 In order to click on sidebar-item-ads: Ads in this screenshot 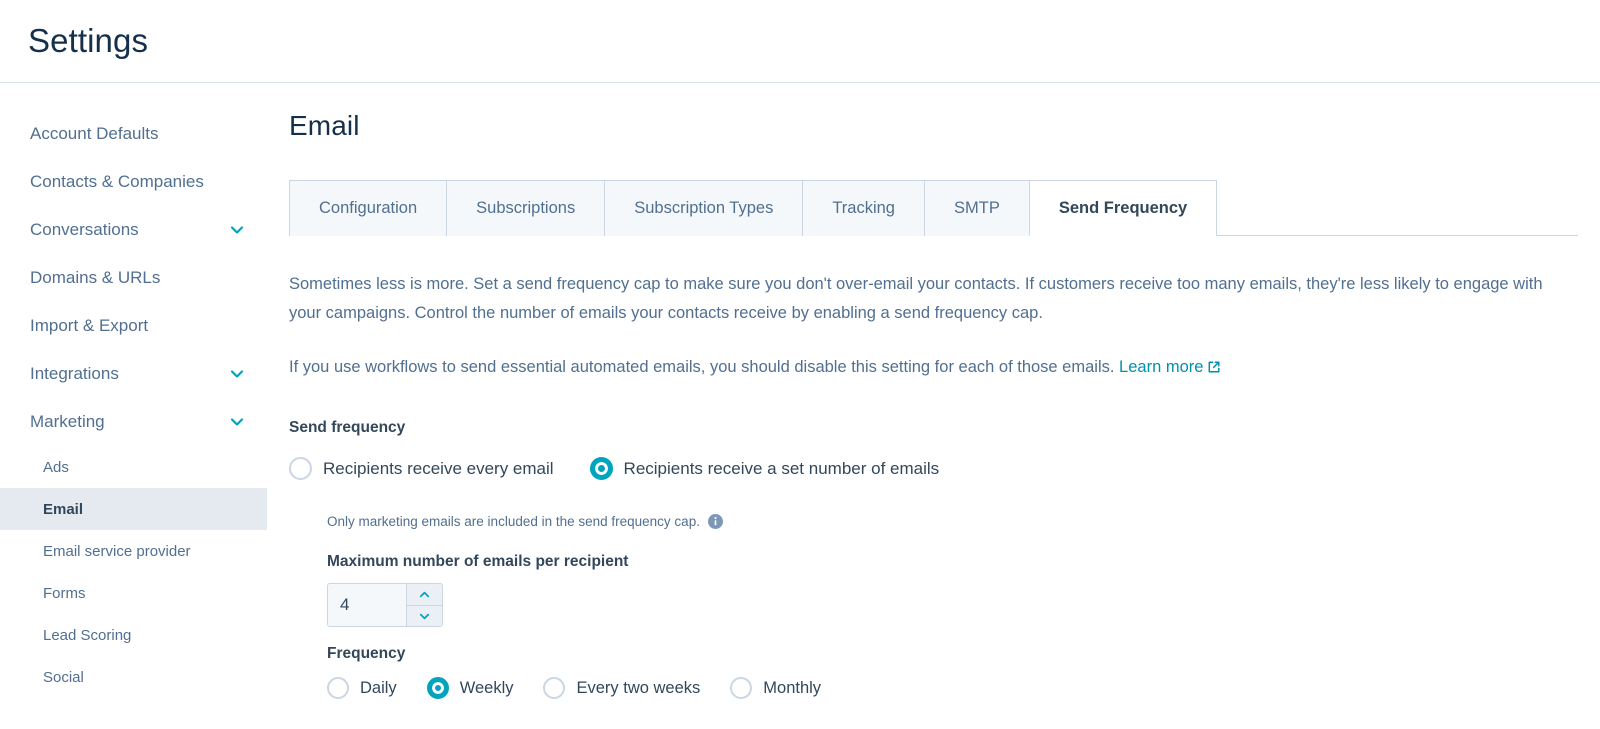, I will do `click(133, 467)`.